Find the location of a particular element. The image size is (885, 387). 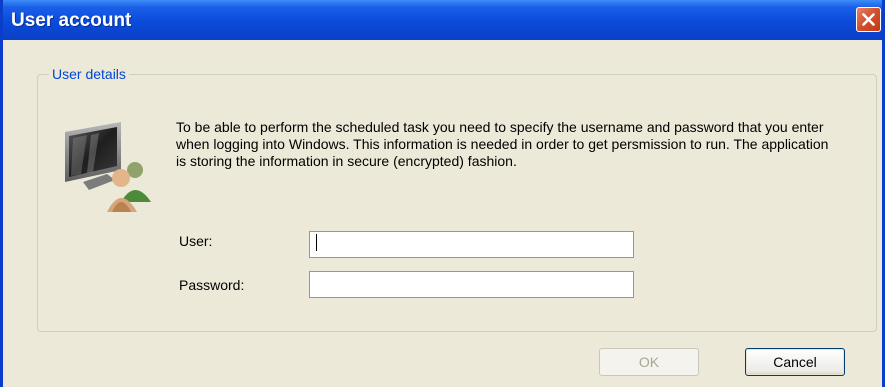

computer-users-icon is located at coordinates (108, 167).